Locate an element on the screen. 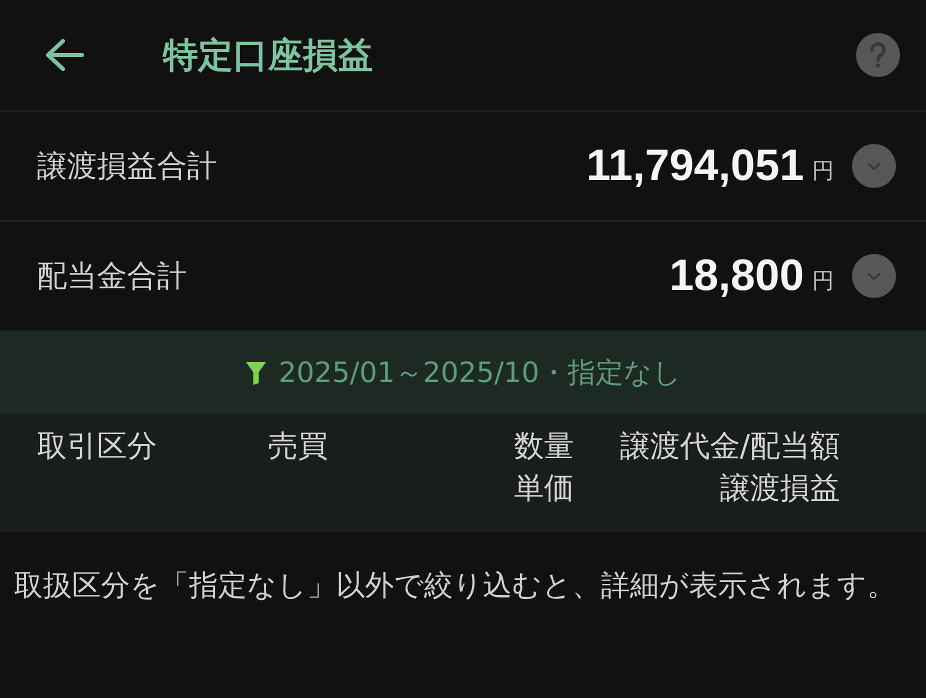 This screenshot has height=698, width=926. back-arrow-icon is located at coordinates (64, 55).